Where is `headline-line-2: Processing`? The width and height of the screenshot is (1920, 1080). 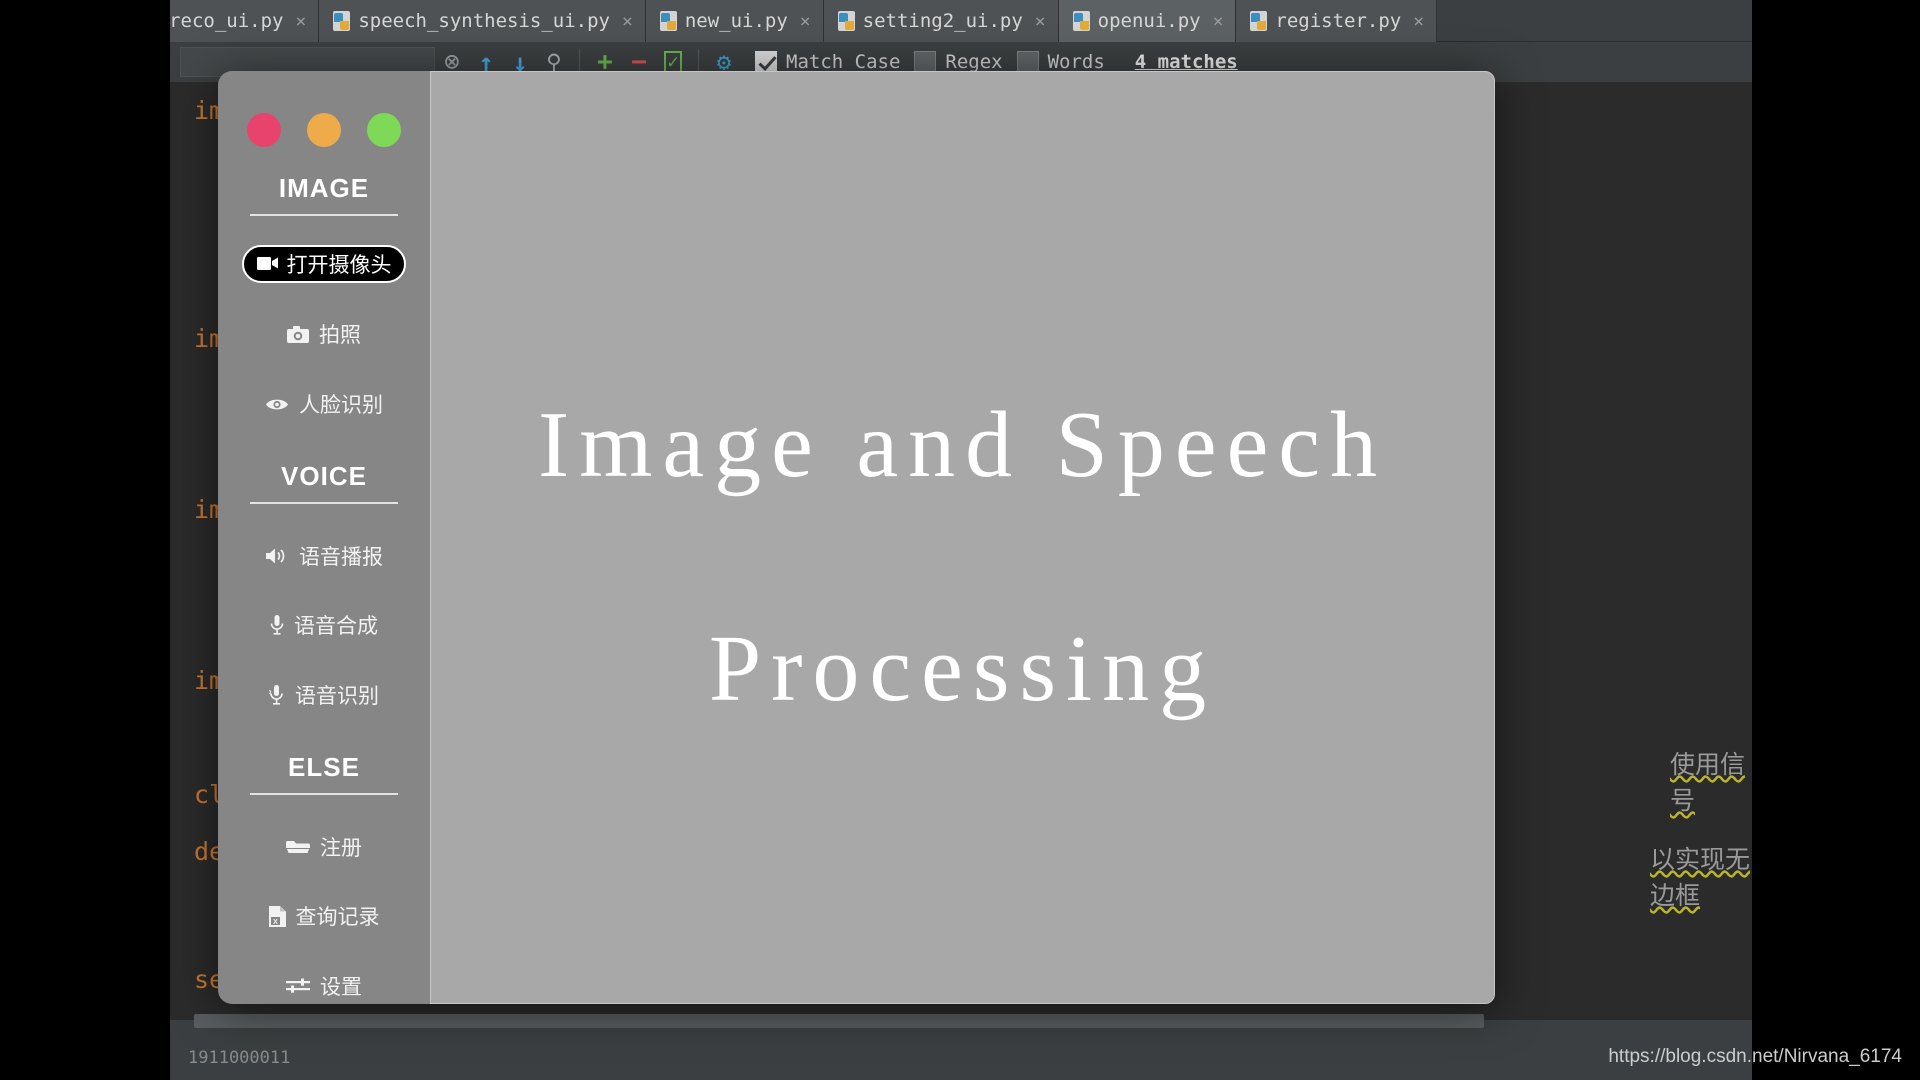
headline-line-2: Processing is located at coordinates (962, 668).